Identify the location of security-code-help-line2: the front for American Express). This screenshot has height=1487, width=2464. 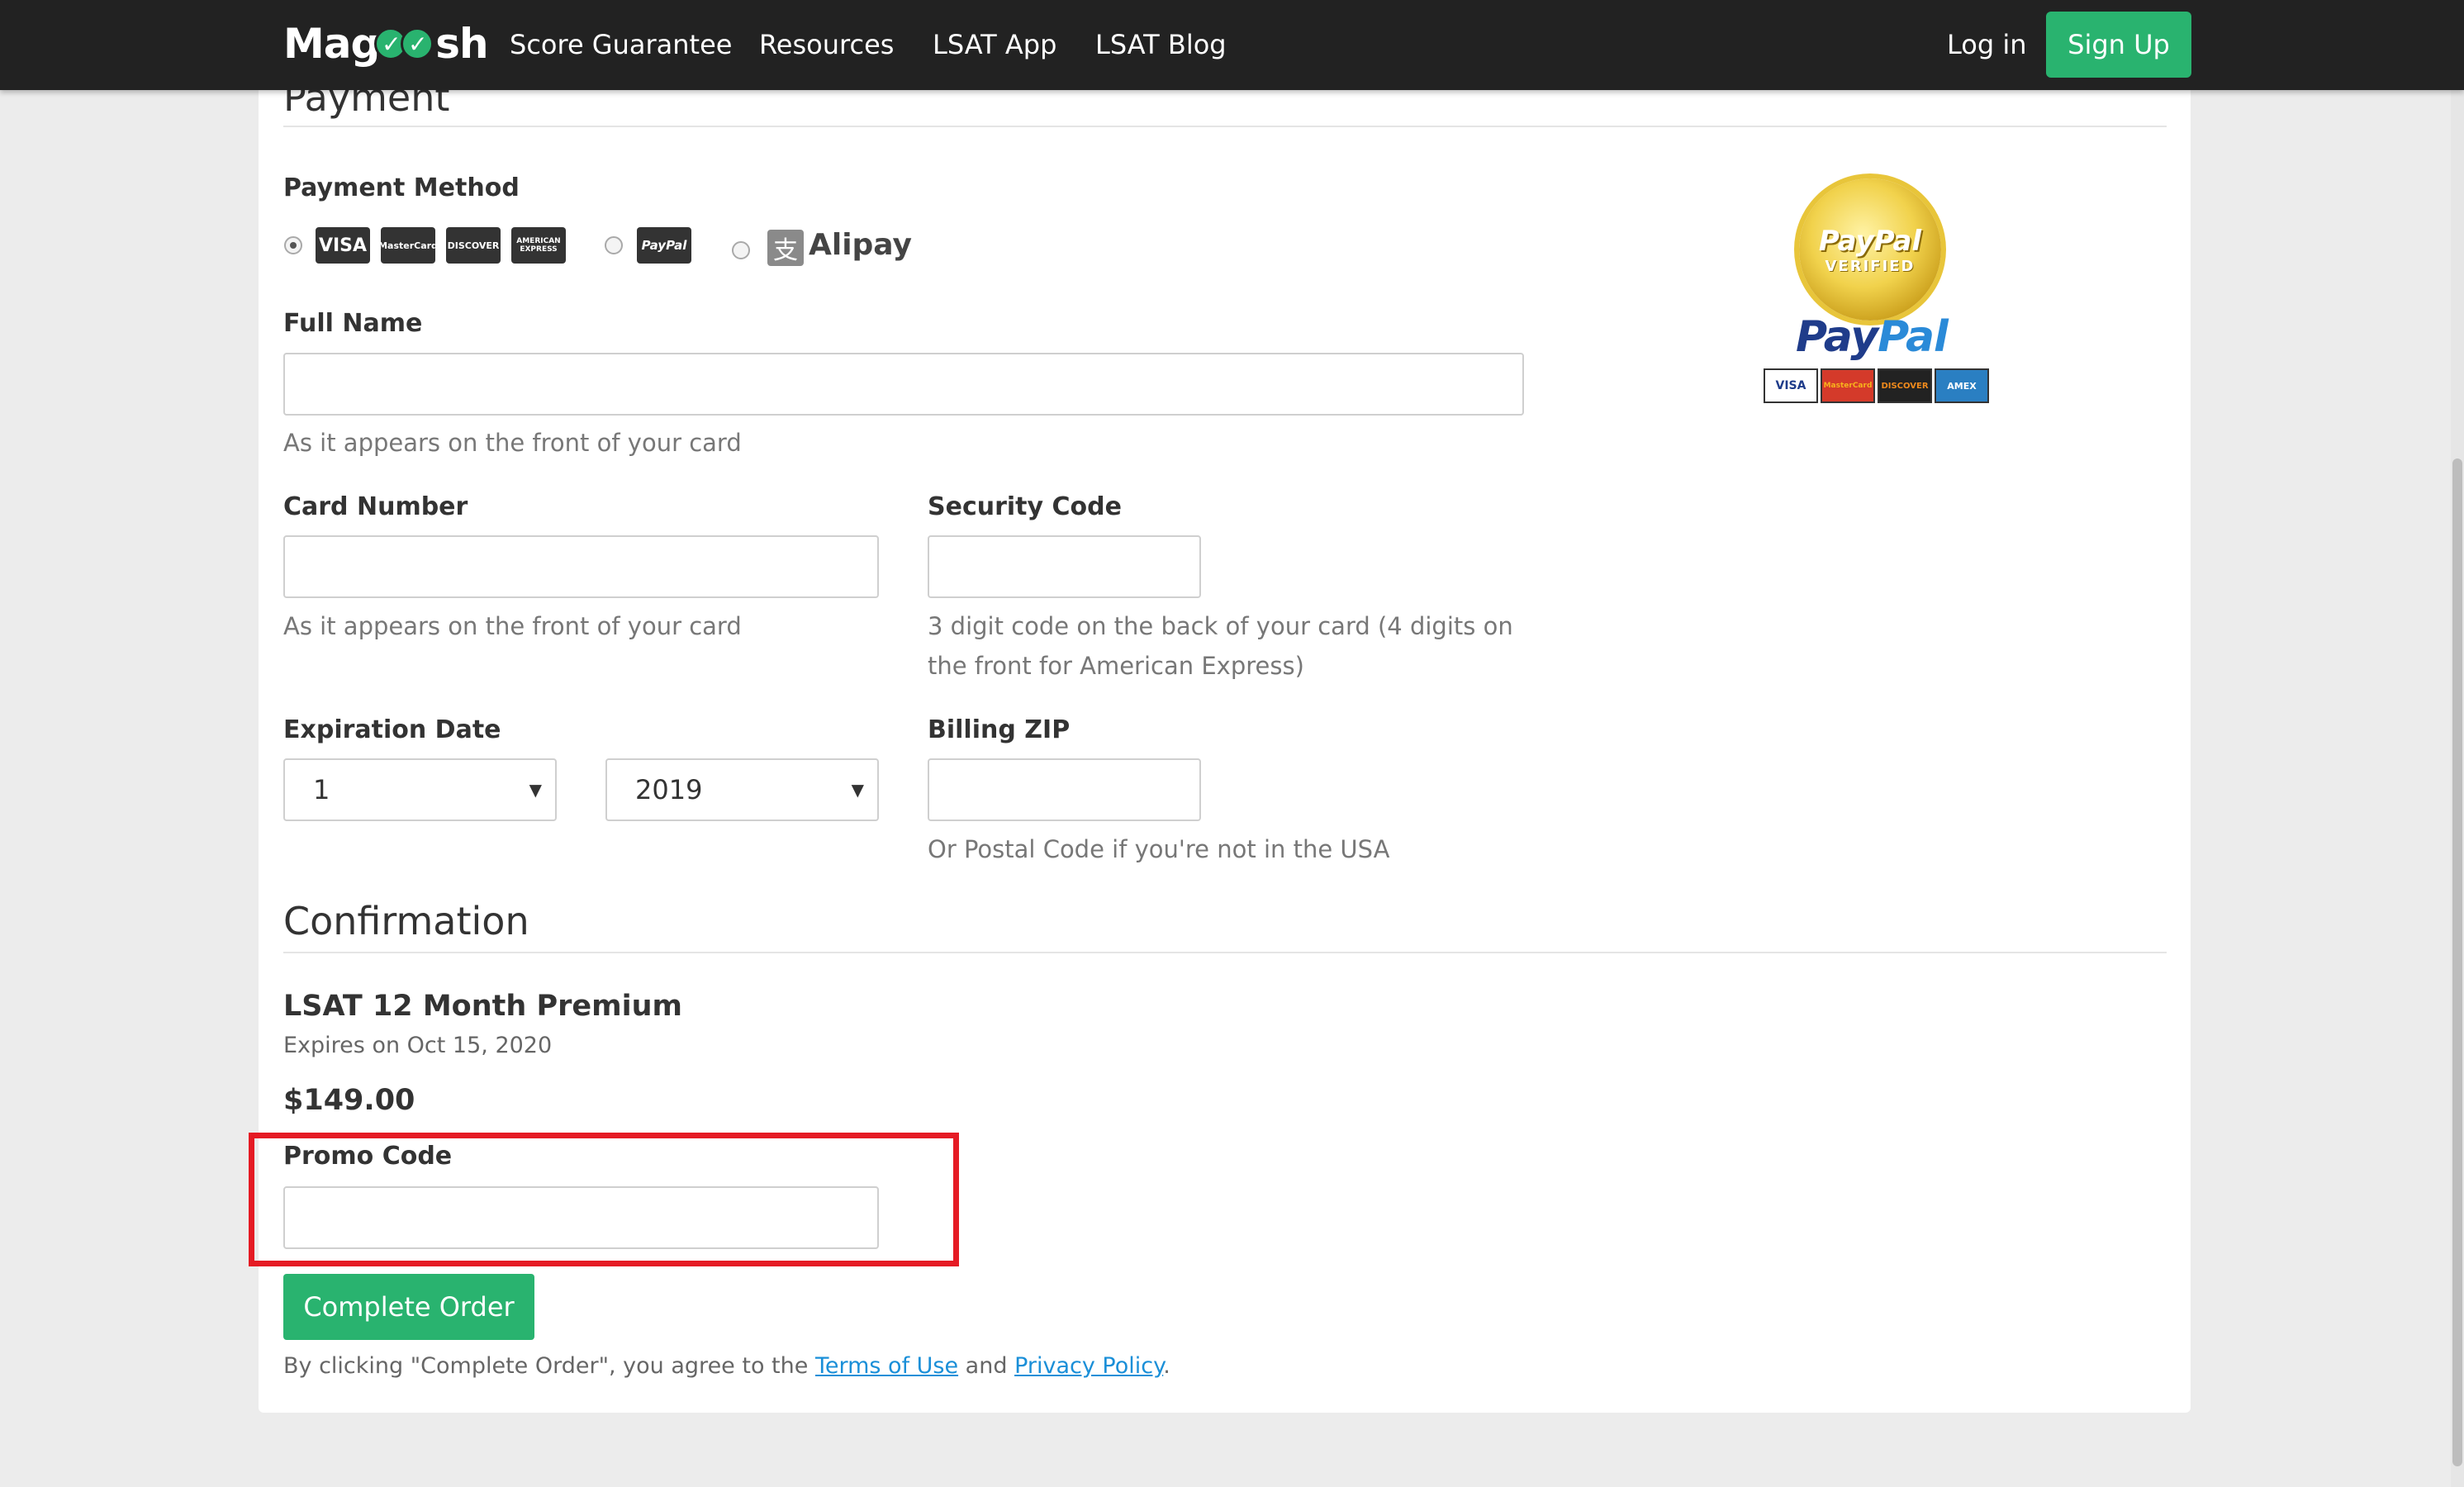
(1116, 666).